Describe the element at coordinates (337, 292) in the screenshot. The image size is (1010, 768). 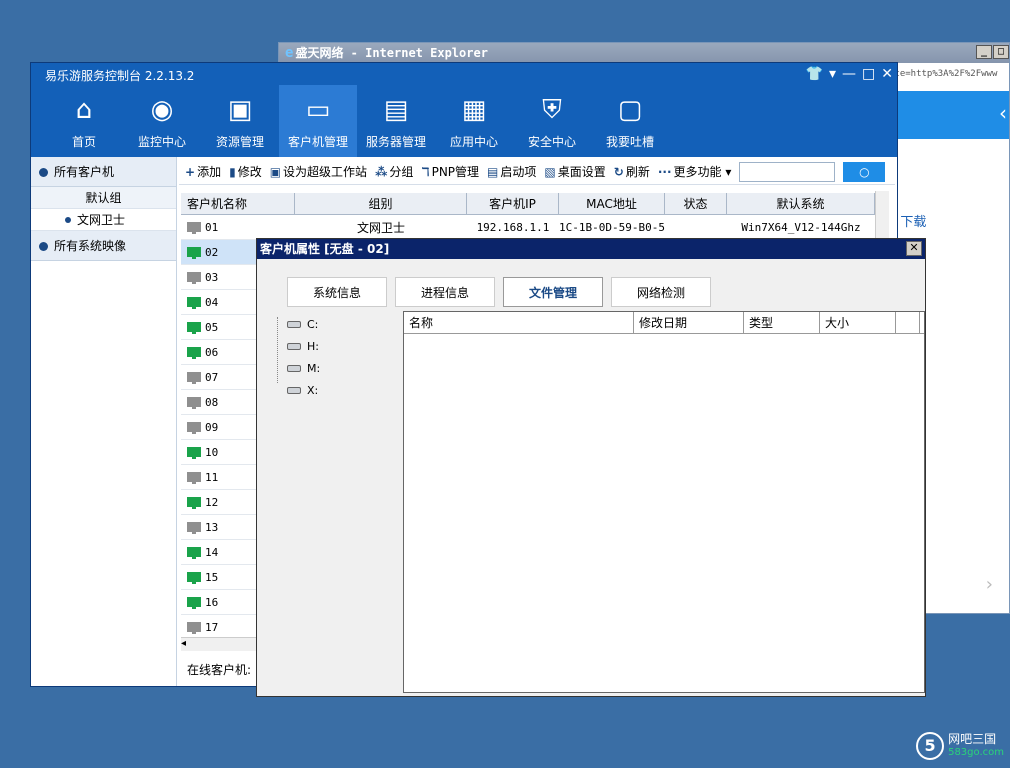
I see `dialog-tab-0: 系统信息` at that location.